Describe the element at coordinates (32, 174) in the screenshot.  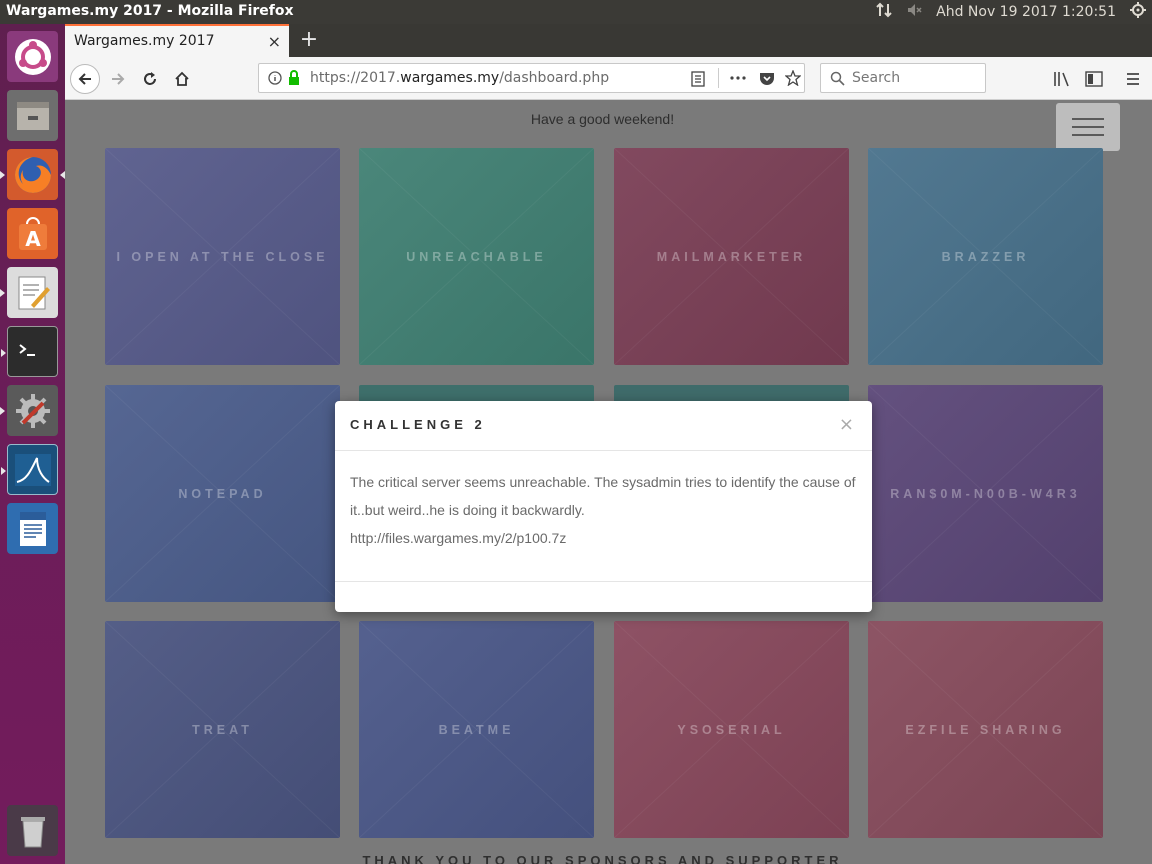
I see `firefox-icon` at that location.